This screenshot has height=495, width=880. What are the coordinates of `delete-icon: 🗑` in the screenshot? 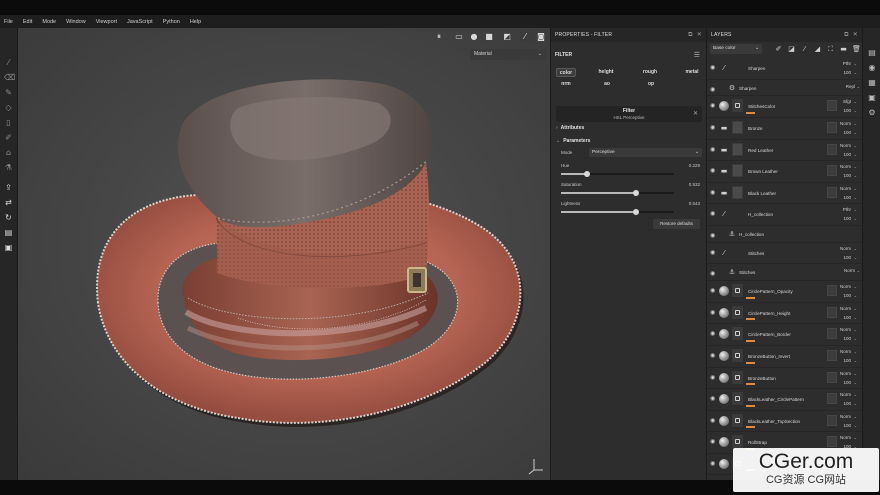 It's located at (856, 49).